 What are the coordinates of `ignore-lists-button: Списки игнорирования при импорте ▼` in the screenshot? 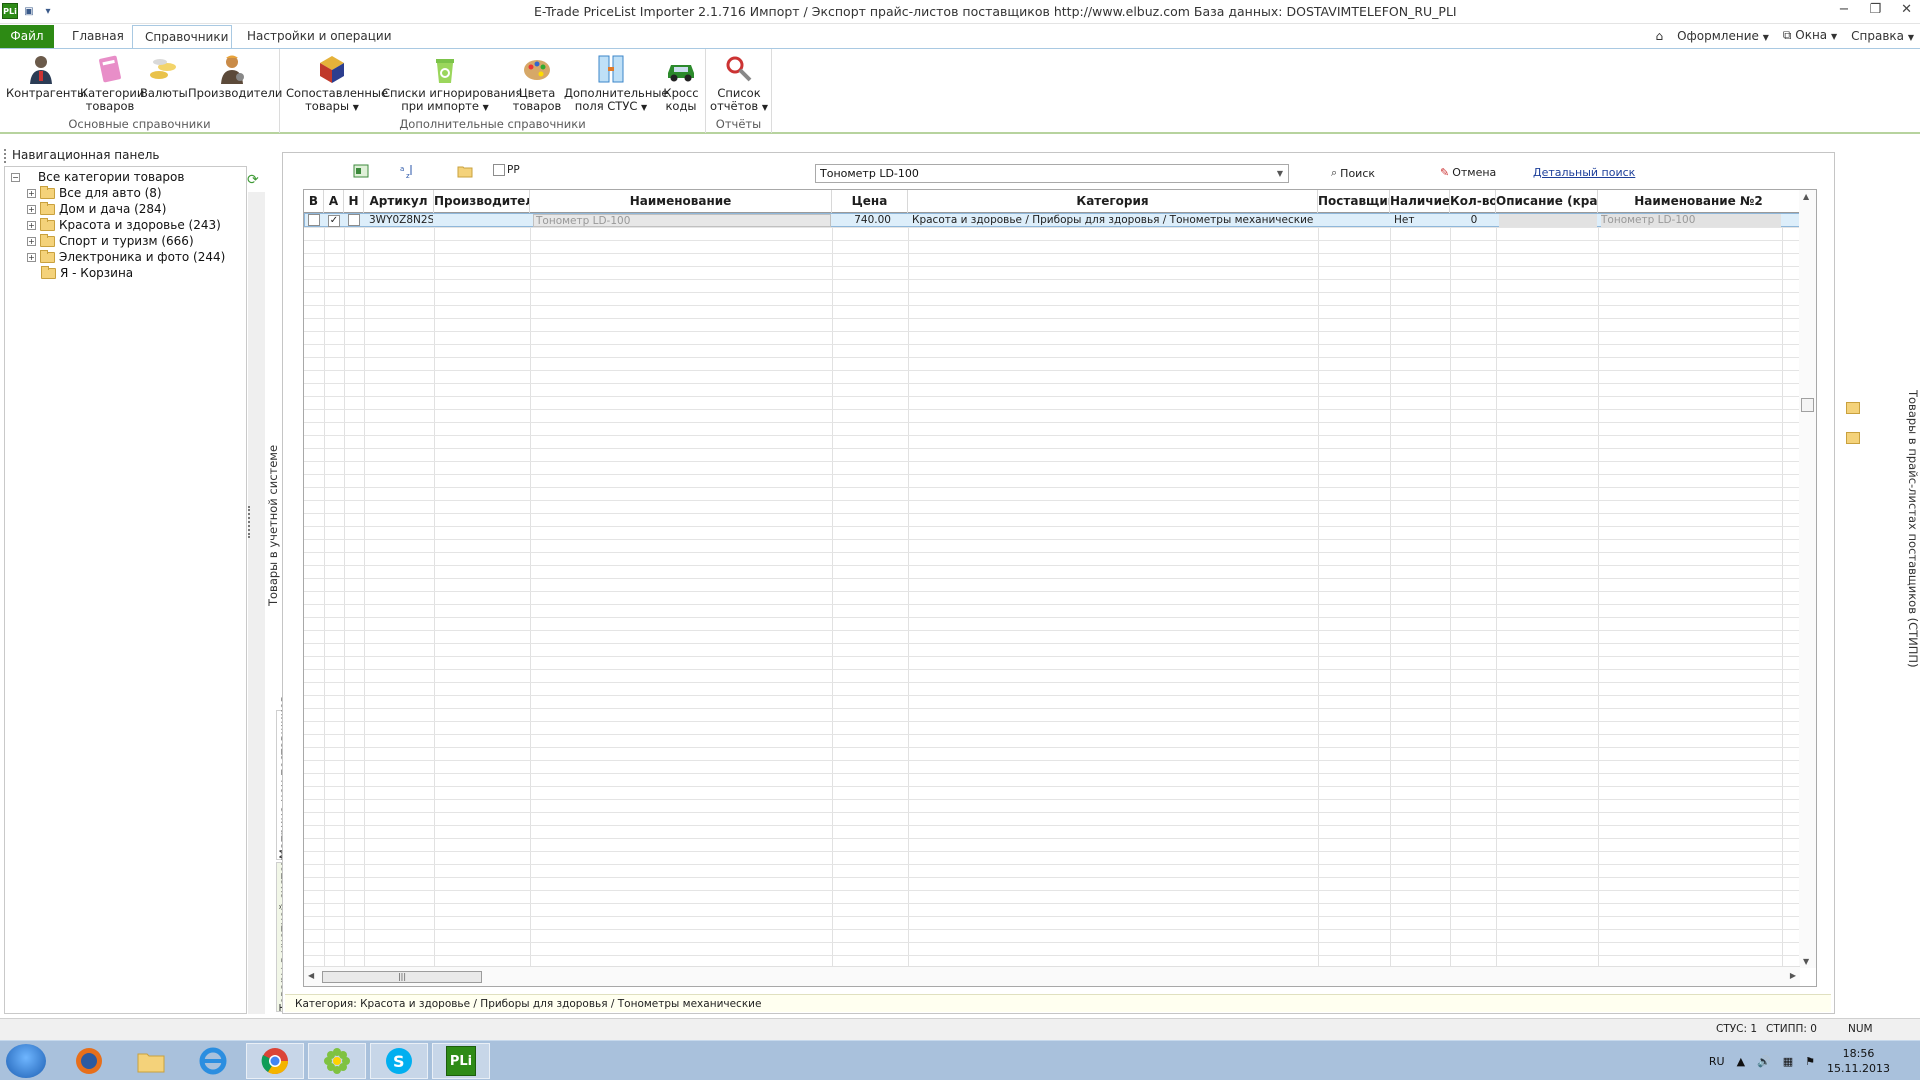 It's located at (452, 83).